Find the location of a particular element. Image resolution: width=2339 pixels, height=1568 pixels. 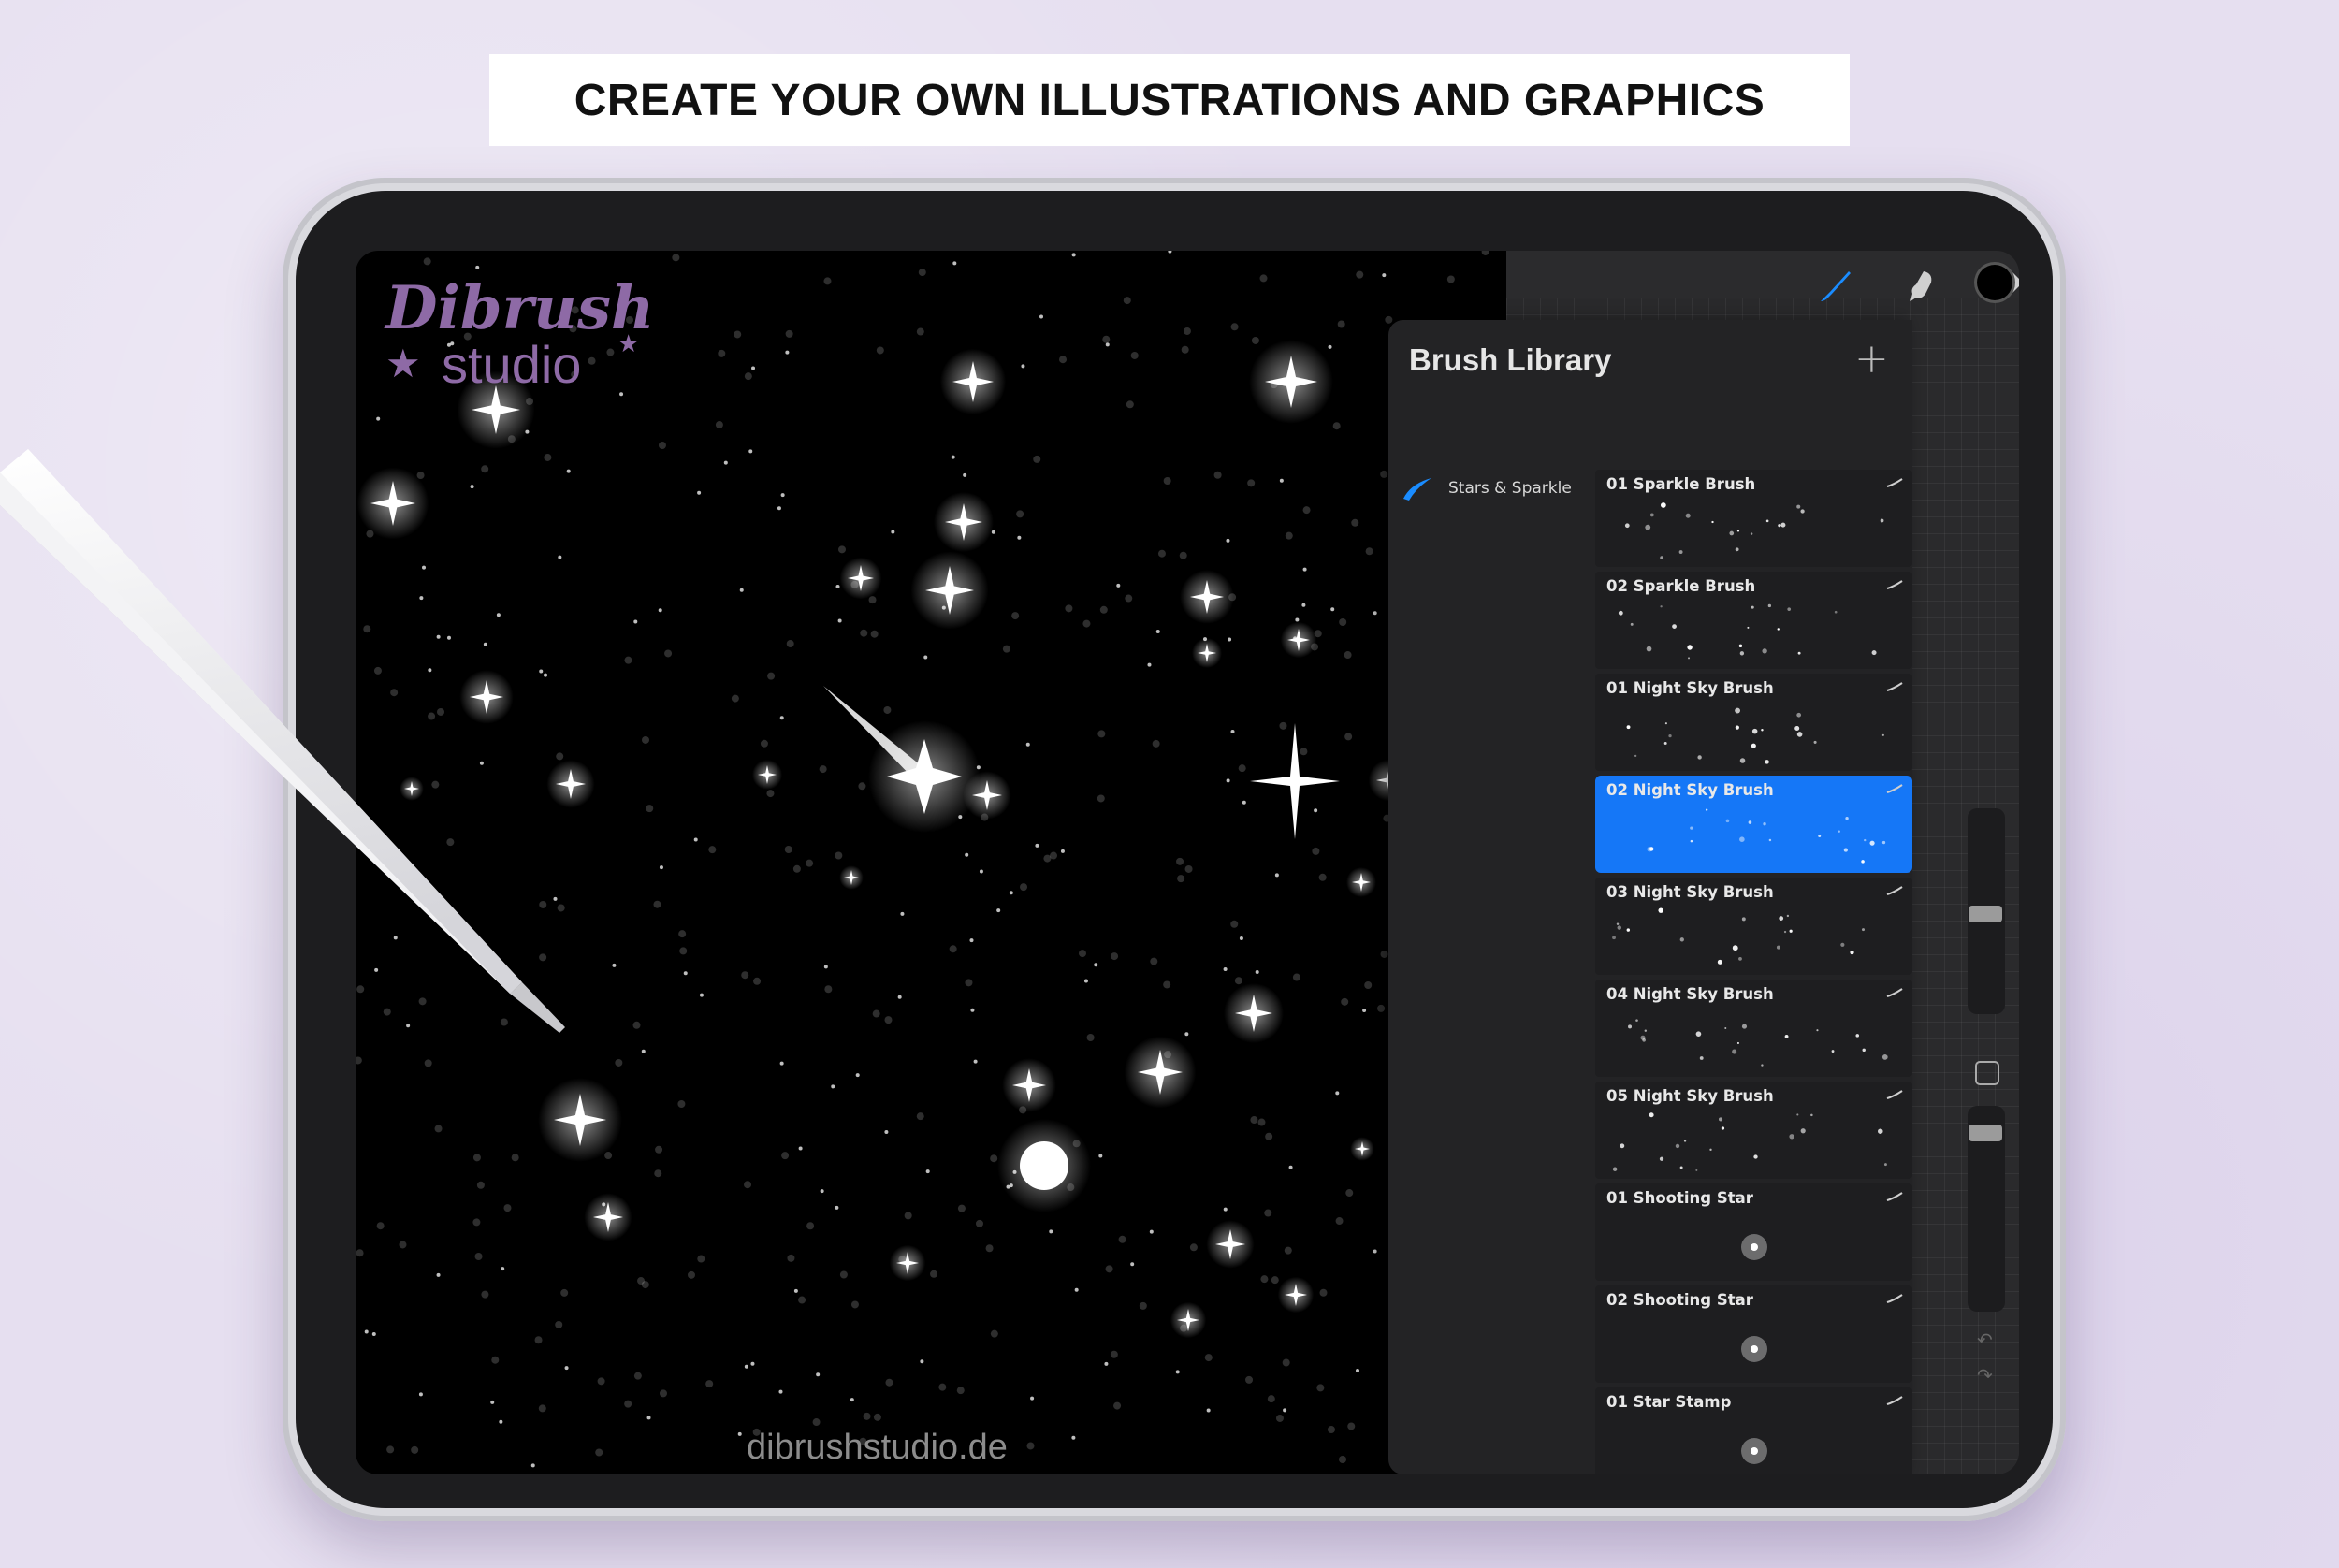

brush-item: 01 Sparkle Brush is located at coordinates (1753, 518).